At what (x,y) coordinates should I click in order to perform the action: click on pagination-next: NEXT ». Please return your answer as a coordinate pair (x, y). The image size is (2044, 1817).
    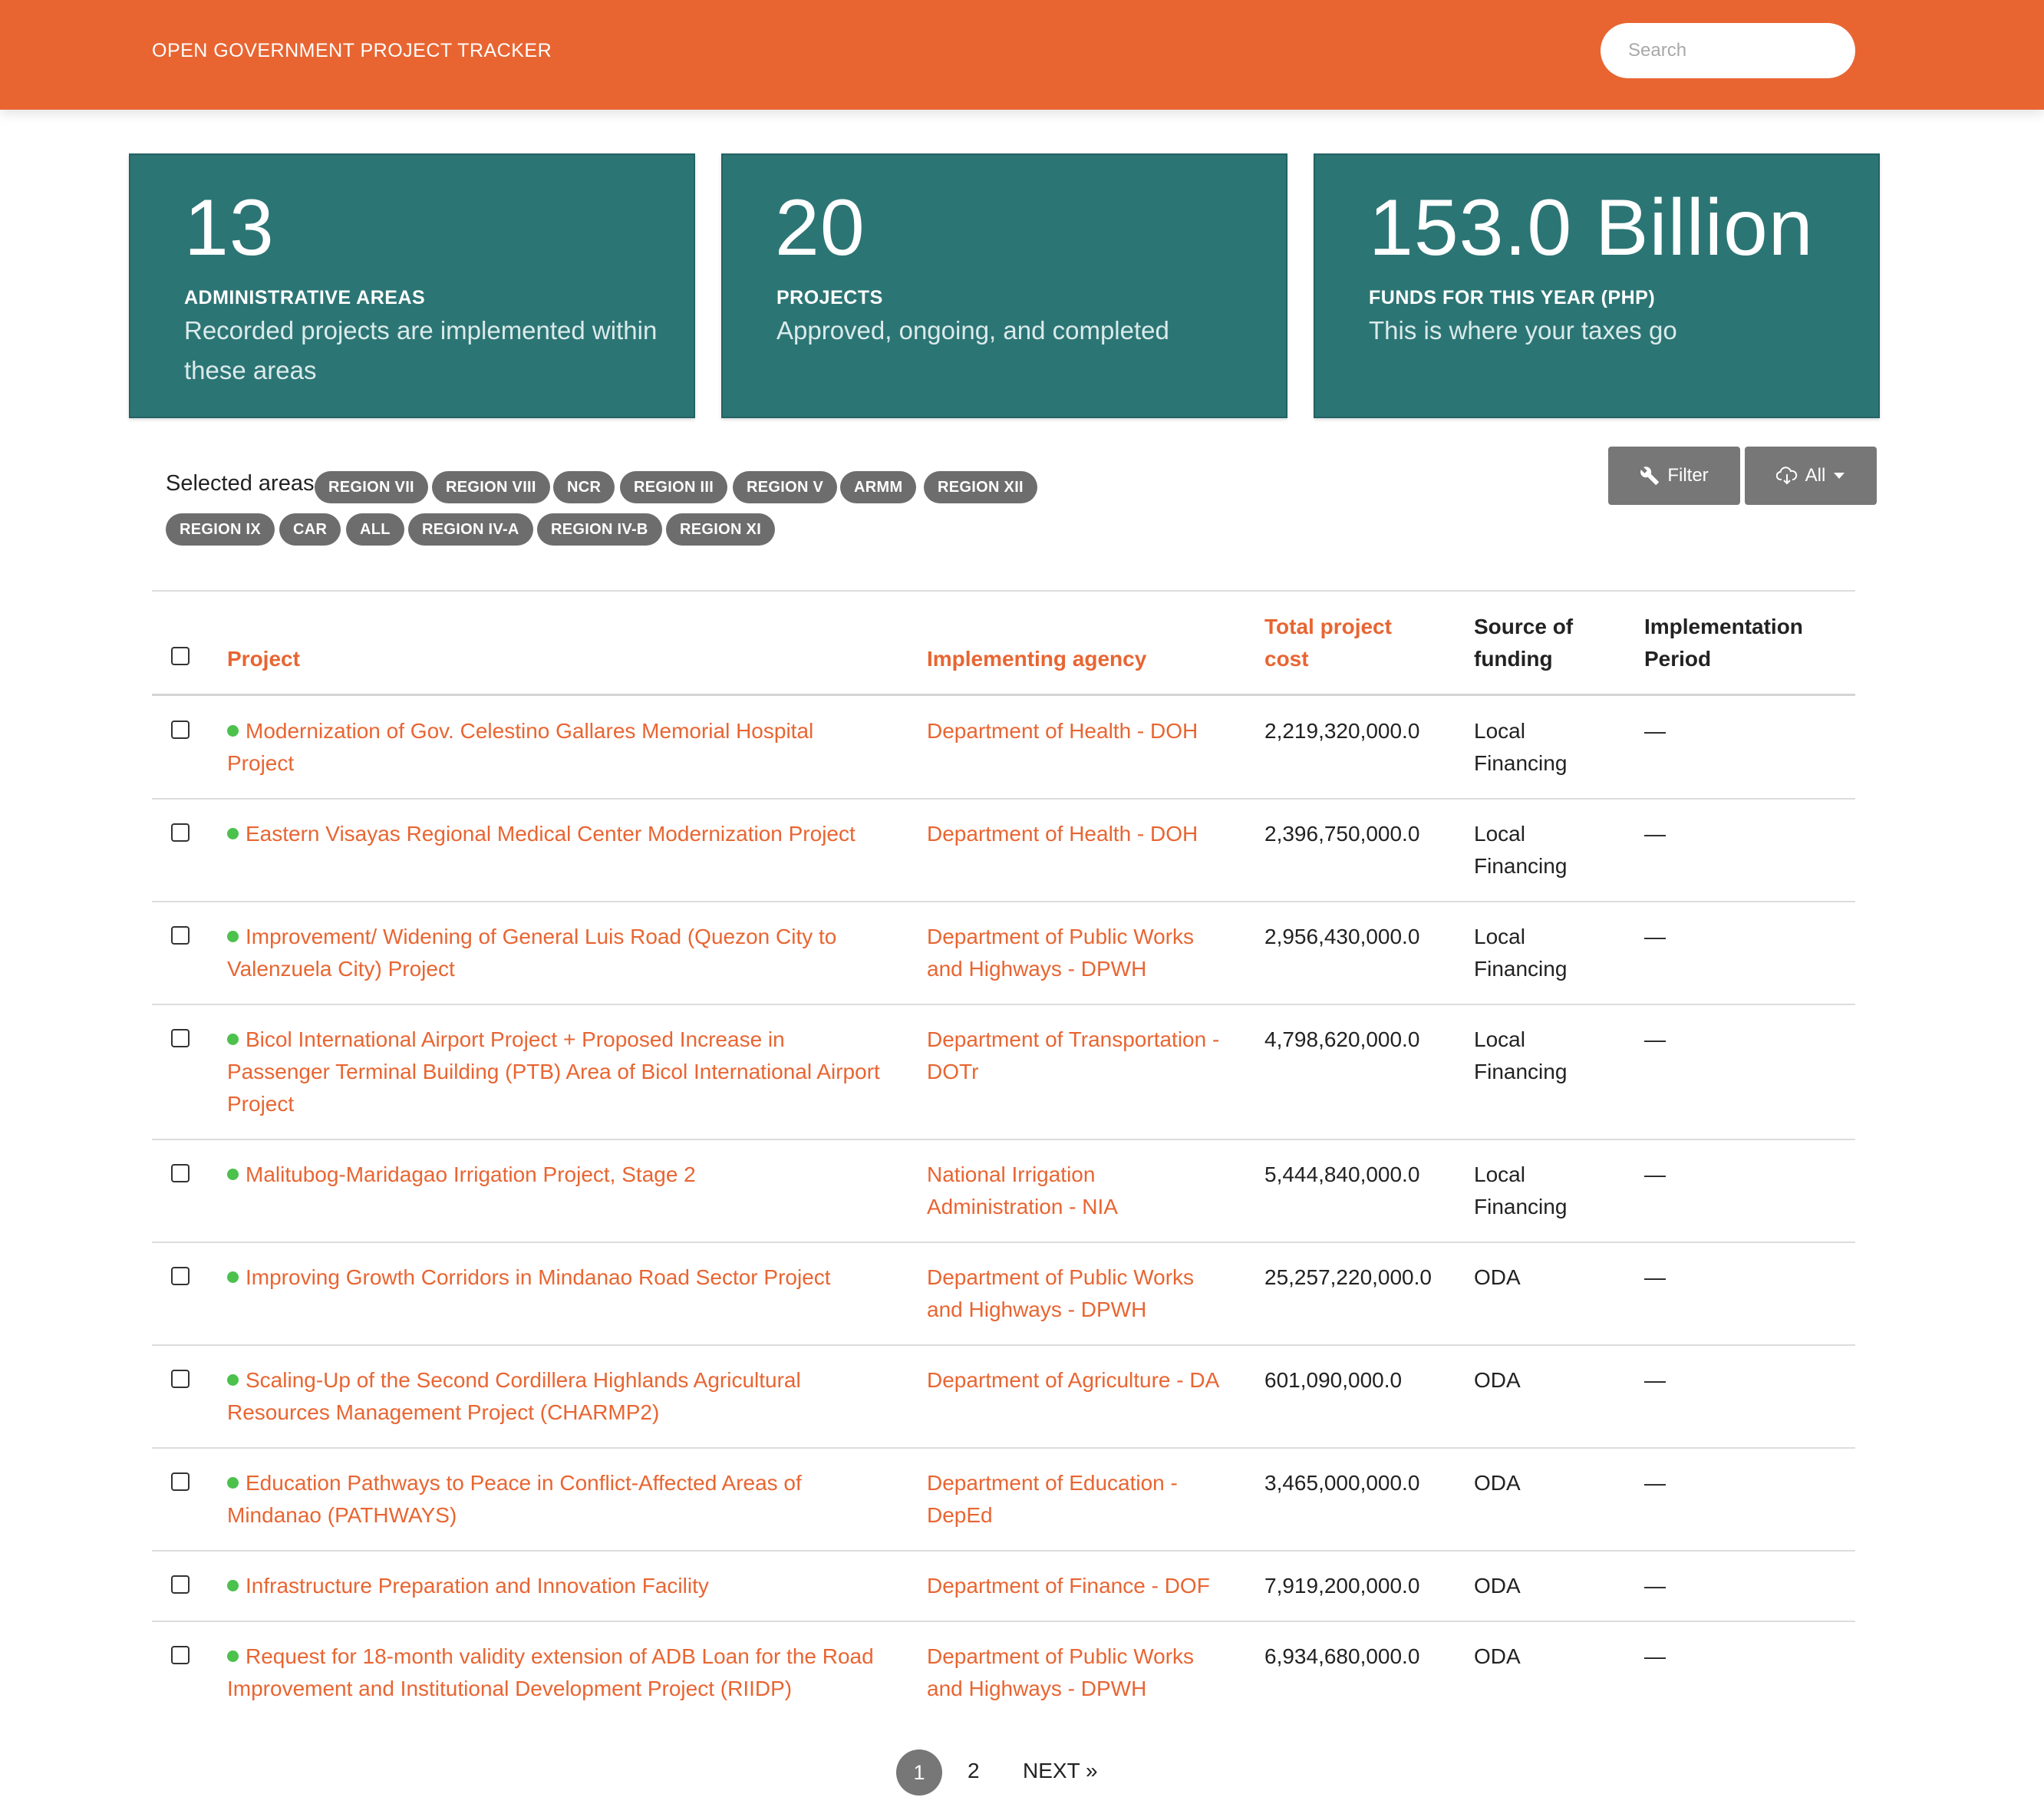
    Looking at the image, I should click on (1060, 1771).